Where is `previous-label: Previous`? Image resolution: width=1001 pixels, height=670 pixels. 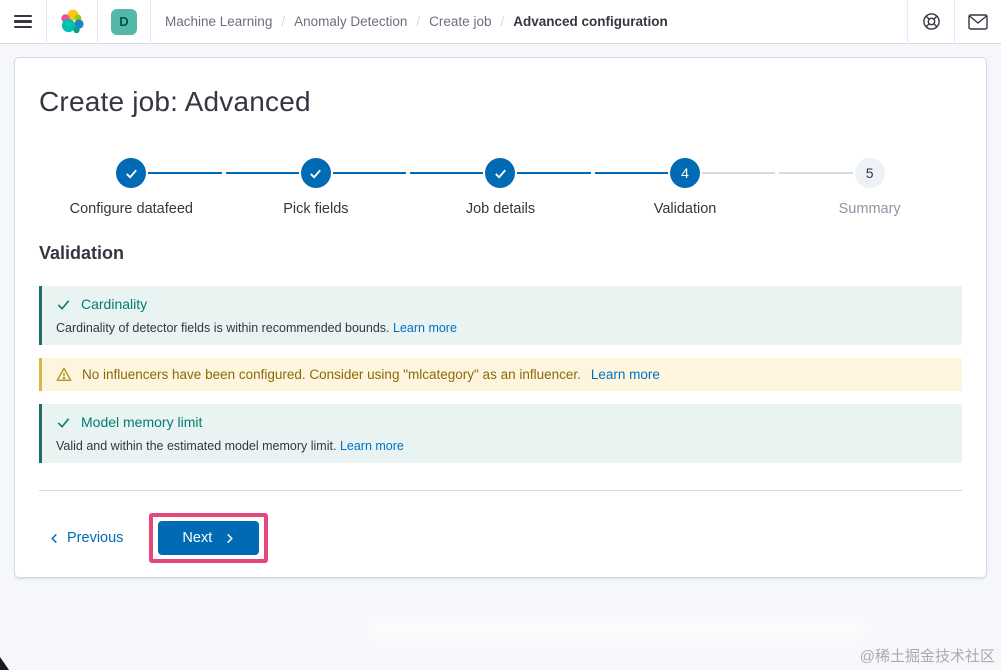 previous-label: Previous is located at coordinates (95, 538).